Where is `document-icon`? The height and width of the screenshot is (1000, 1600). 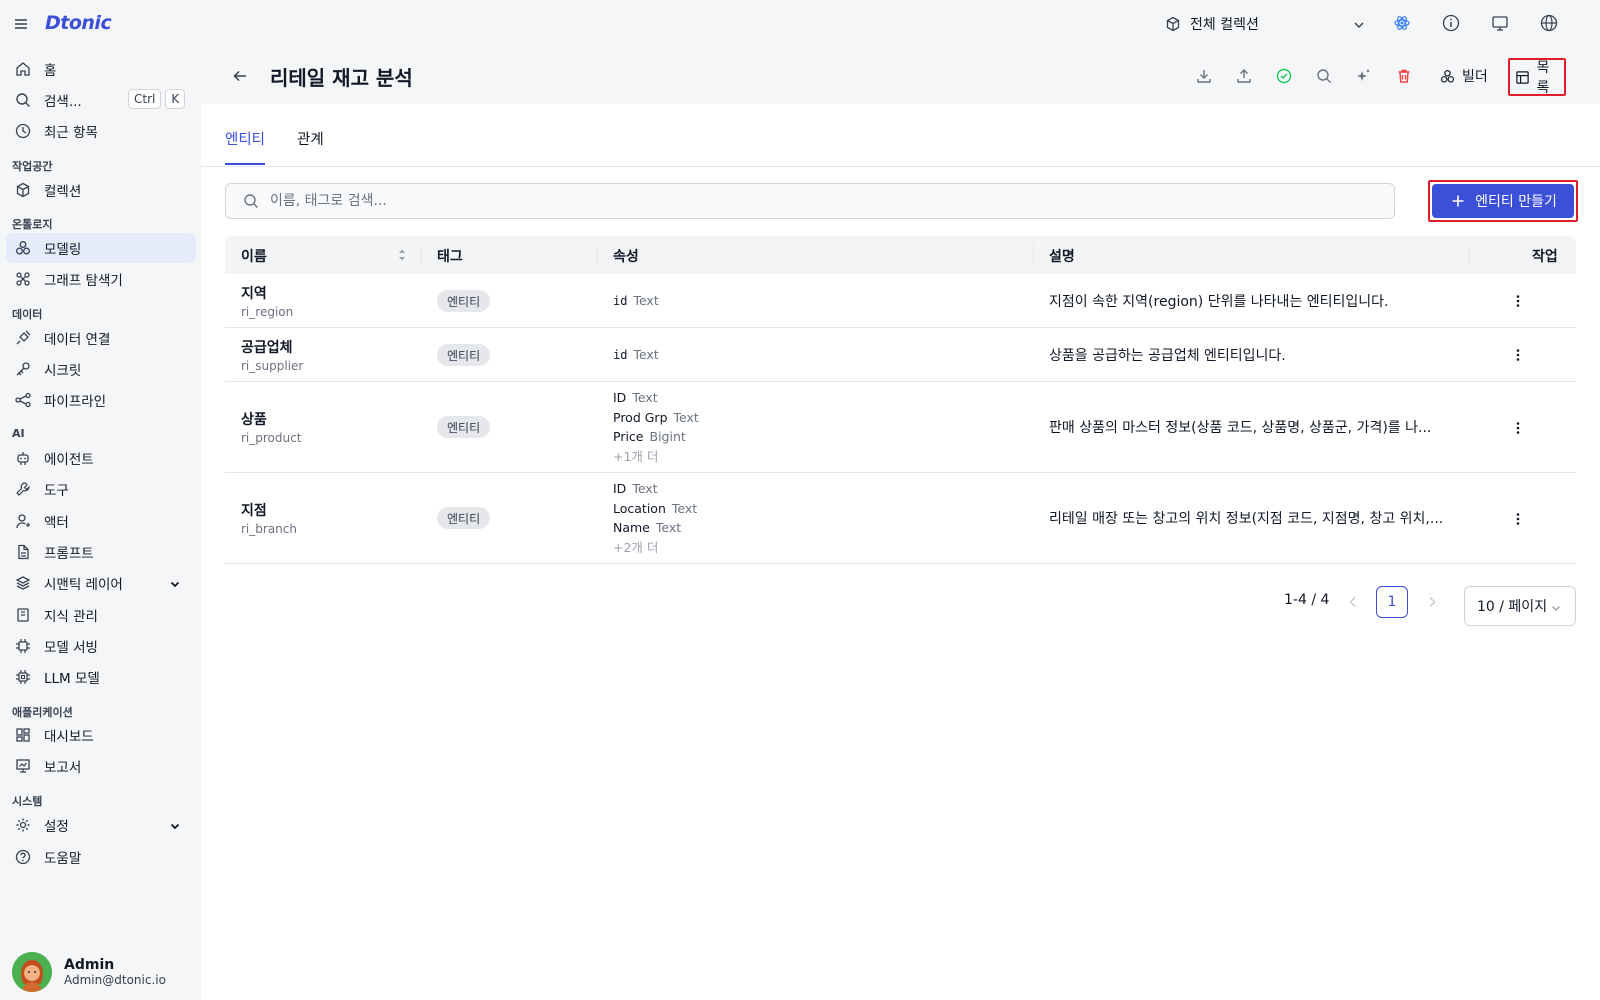 document-icon is located at coordinates (23, 552).